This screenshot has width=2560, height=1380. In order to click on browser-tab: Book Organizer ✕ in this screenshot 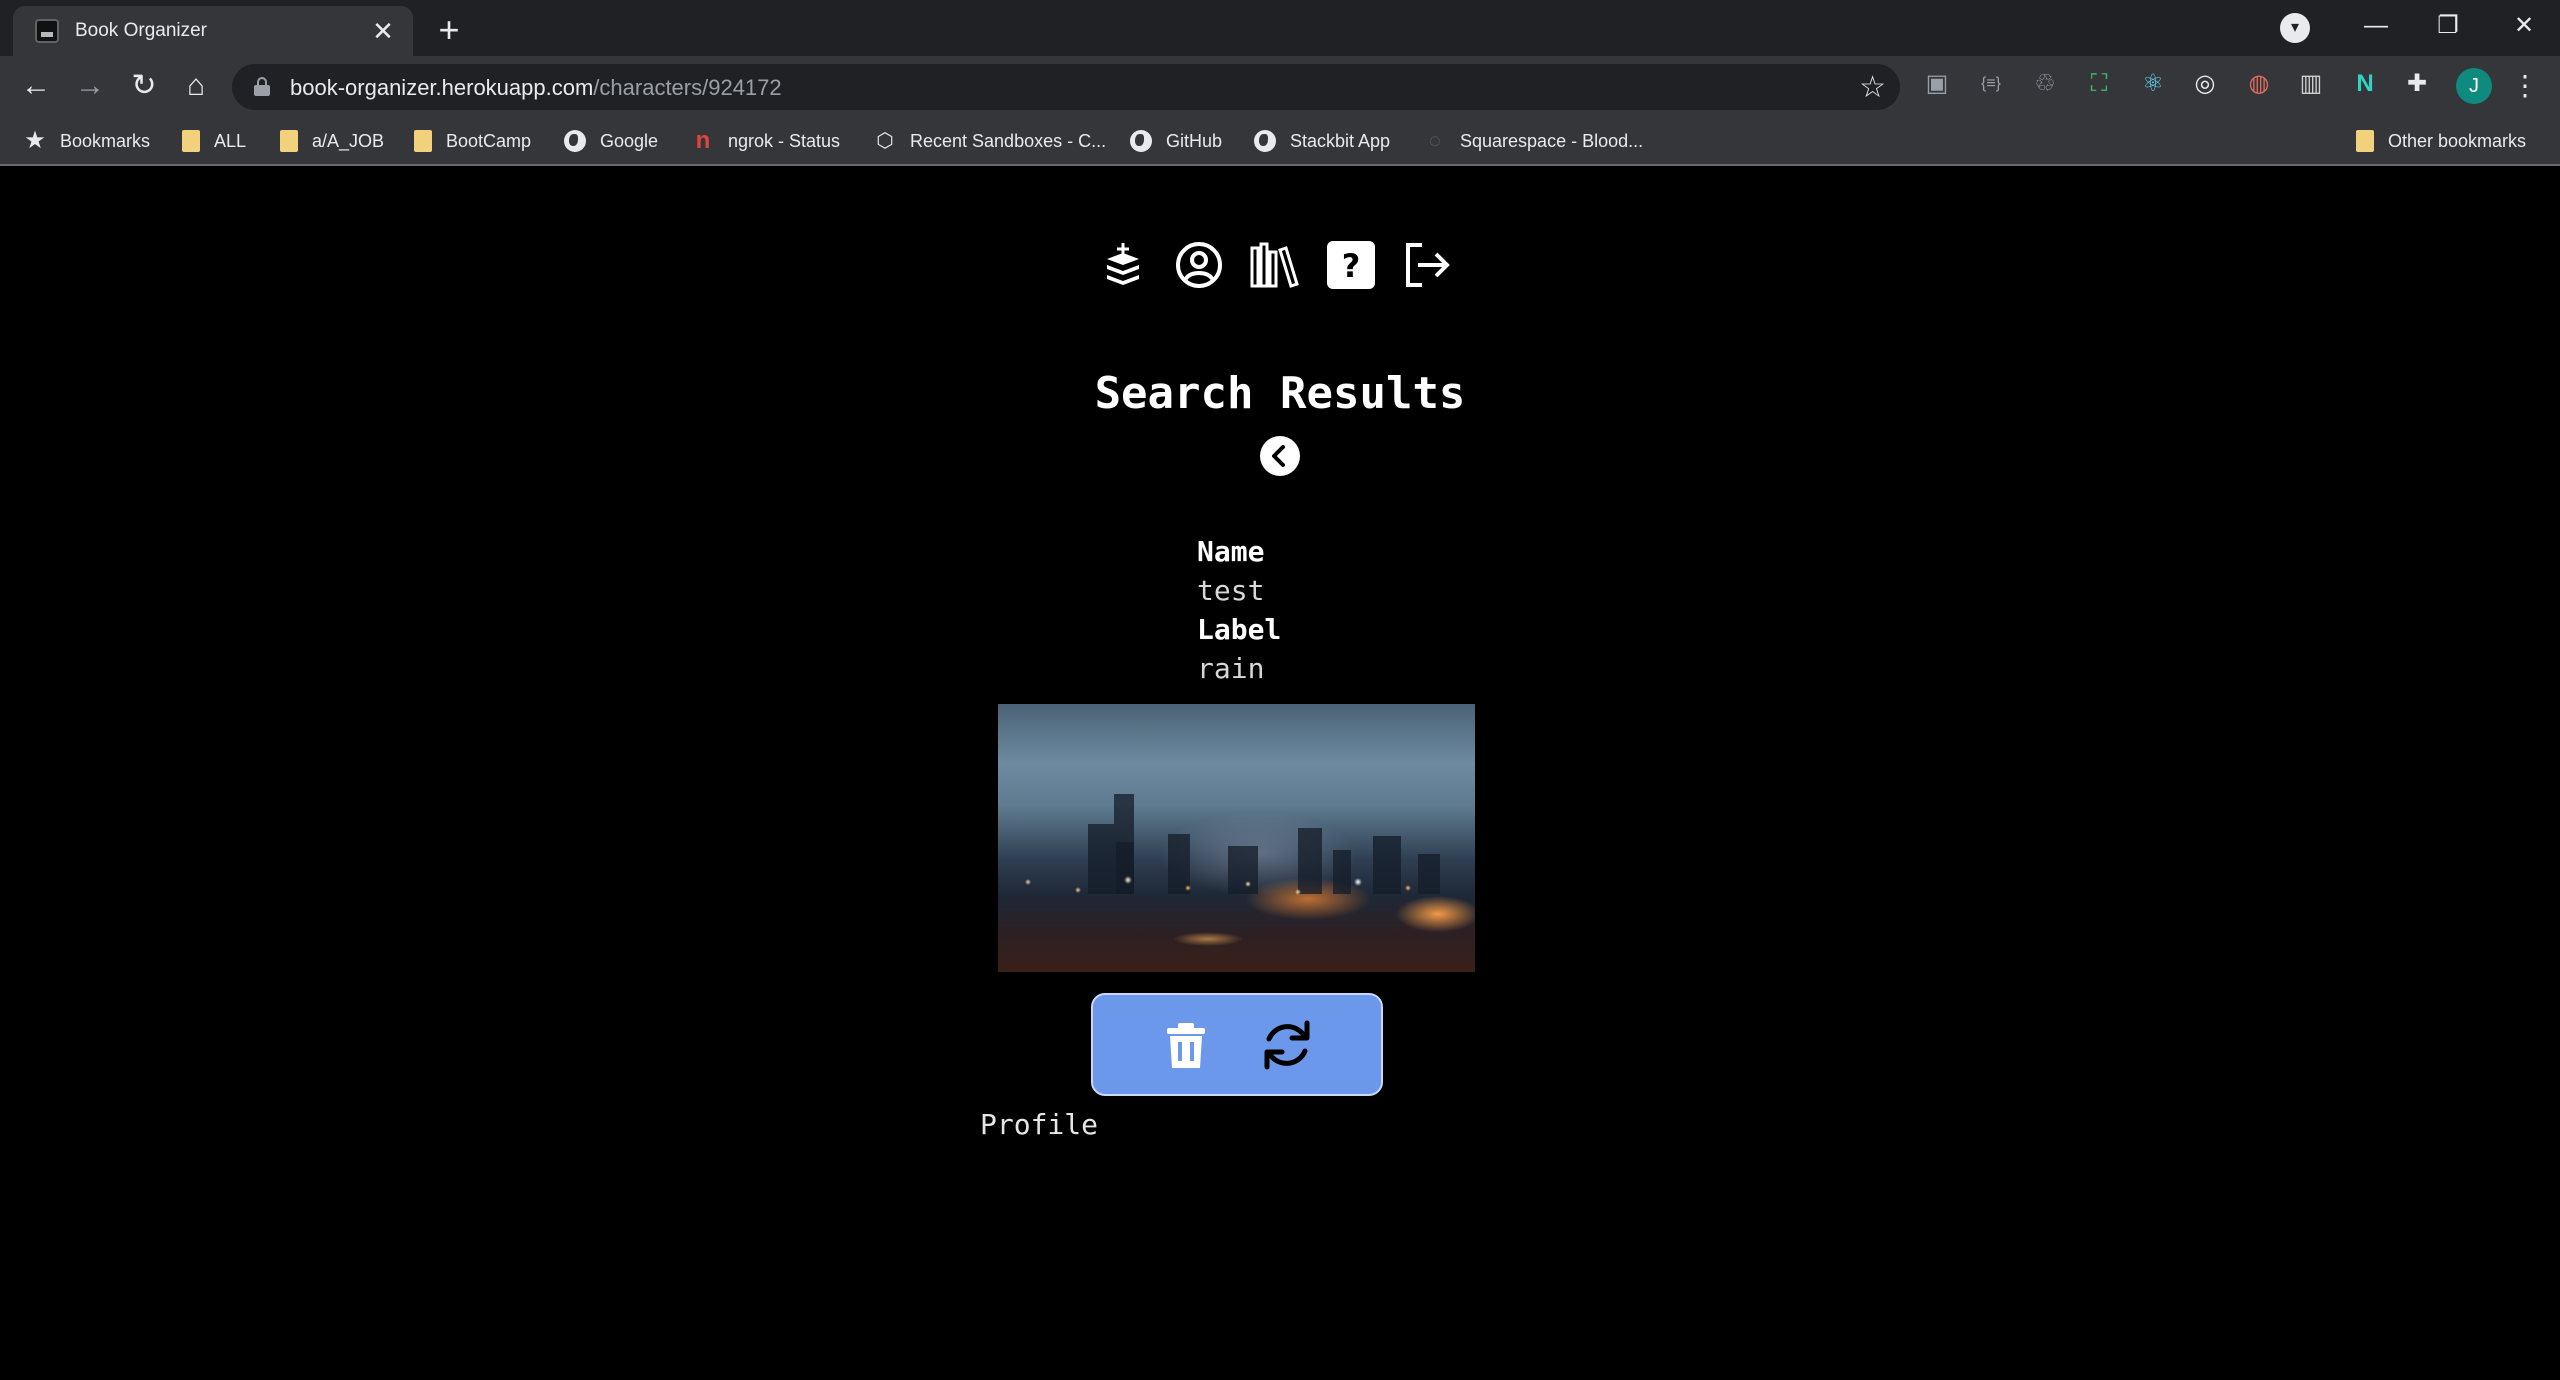, I will do `click(213, 31)`.